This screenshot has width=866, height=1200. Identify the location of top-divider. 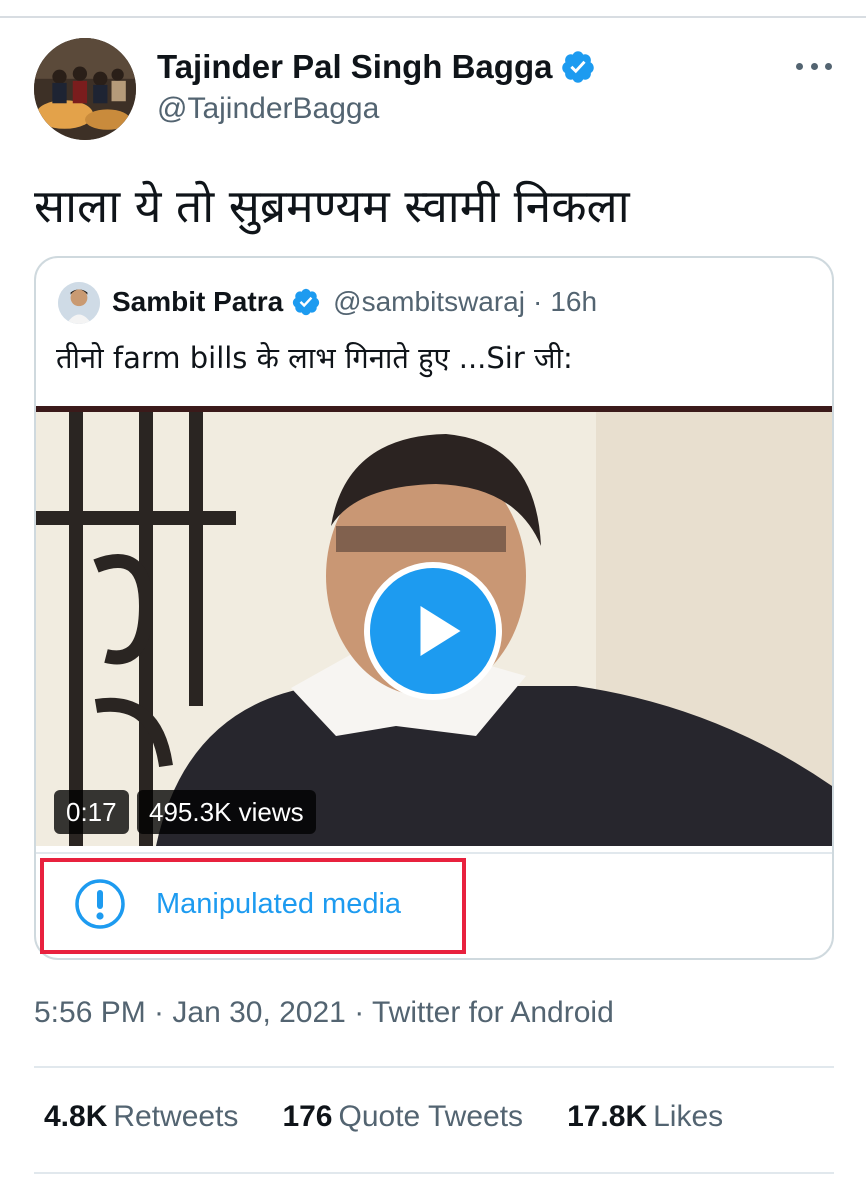
(433, 17).